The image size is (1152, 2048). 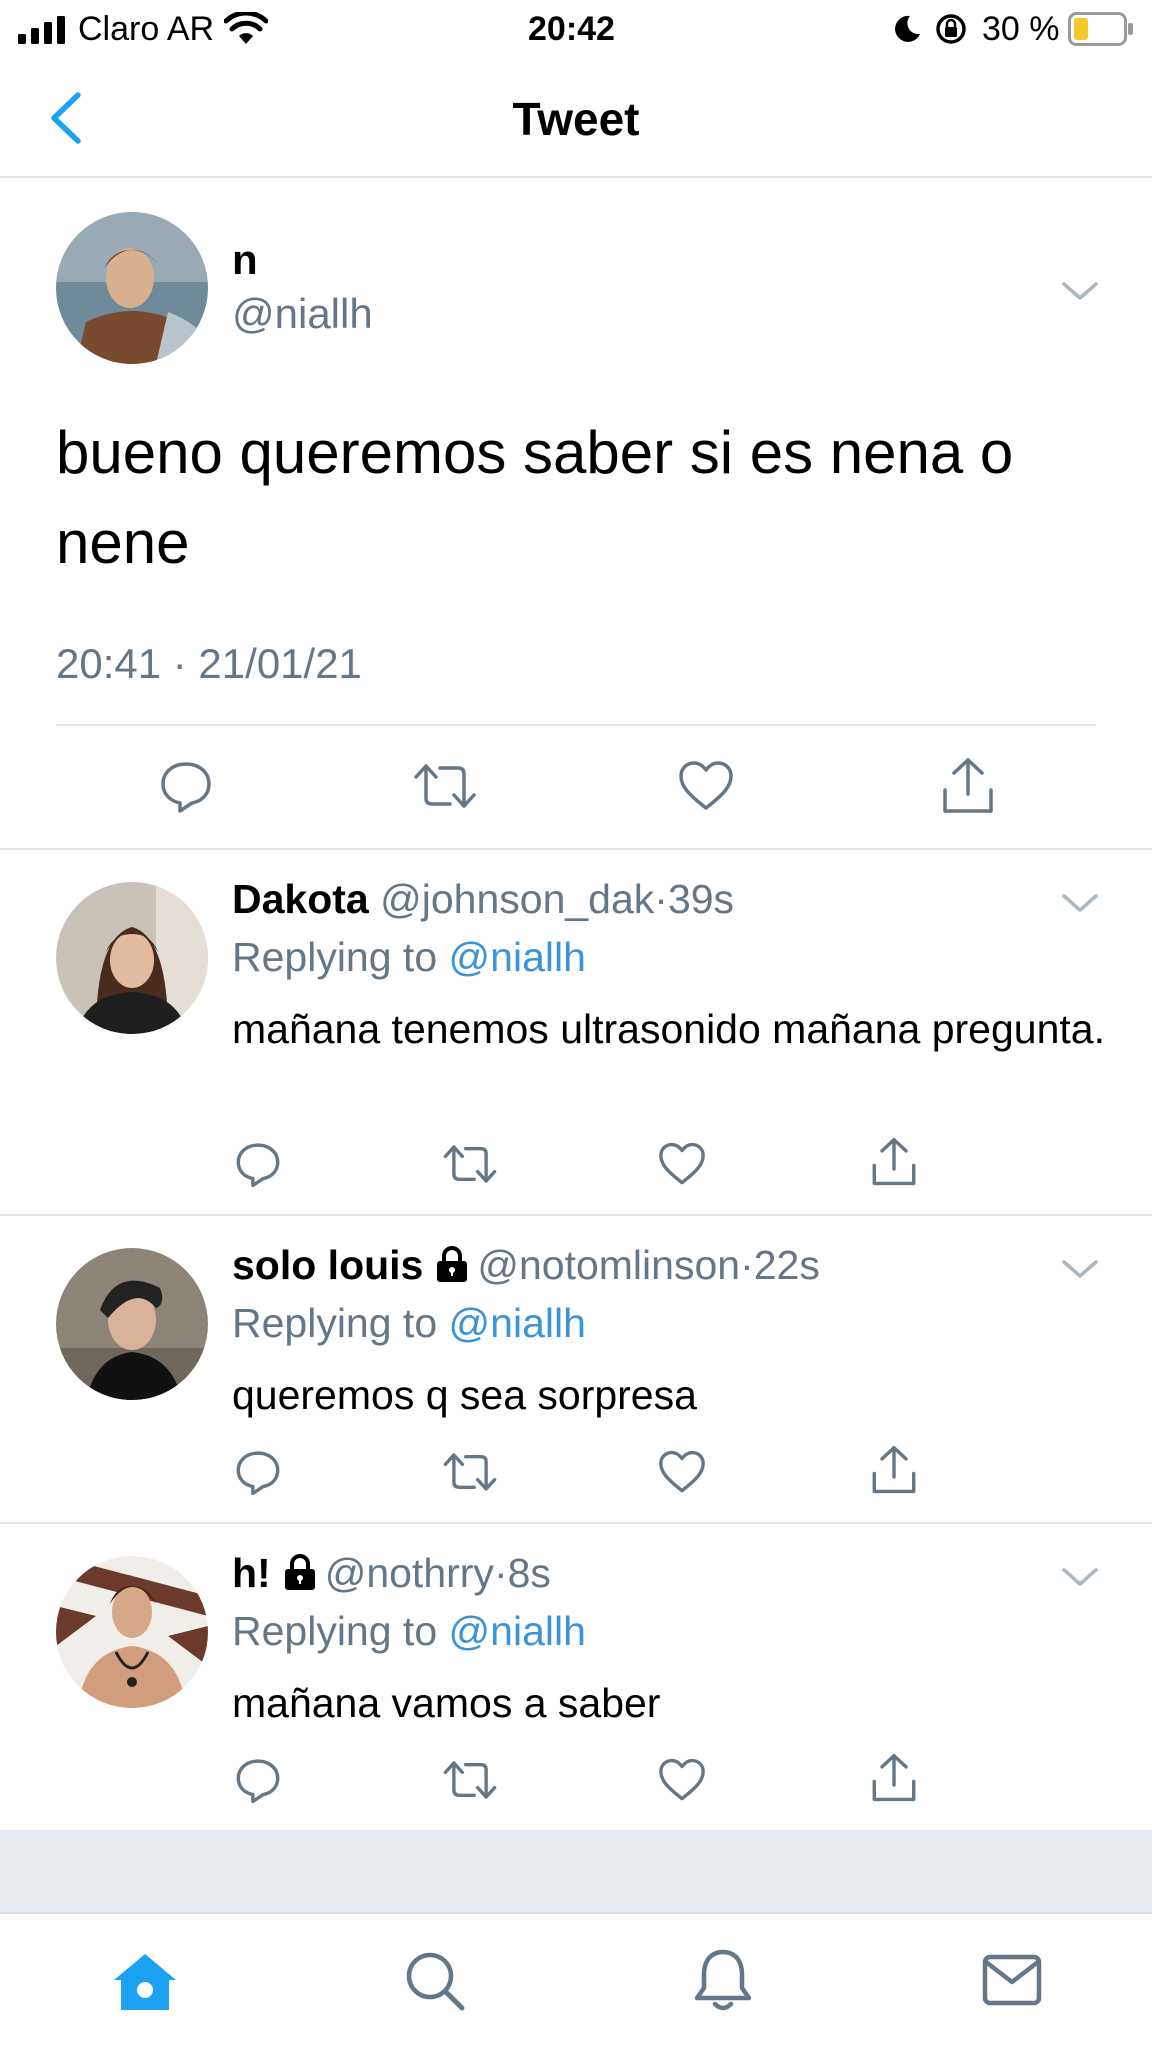 What do you see at coordinates (576, 1980) in the screenshot?
I see `tab-bar` at bounding box center [576, 1980].